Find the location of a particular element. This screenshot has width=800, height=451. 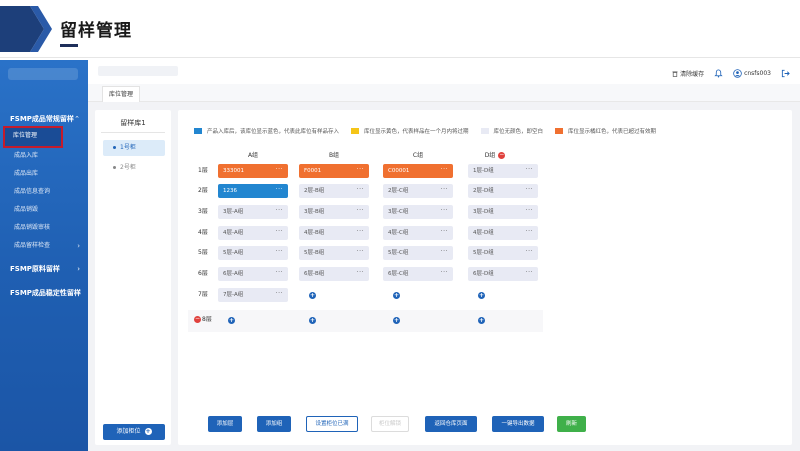

location-cell: 6层-B组 ··· is located at coordinates (334, 274).